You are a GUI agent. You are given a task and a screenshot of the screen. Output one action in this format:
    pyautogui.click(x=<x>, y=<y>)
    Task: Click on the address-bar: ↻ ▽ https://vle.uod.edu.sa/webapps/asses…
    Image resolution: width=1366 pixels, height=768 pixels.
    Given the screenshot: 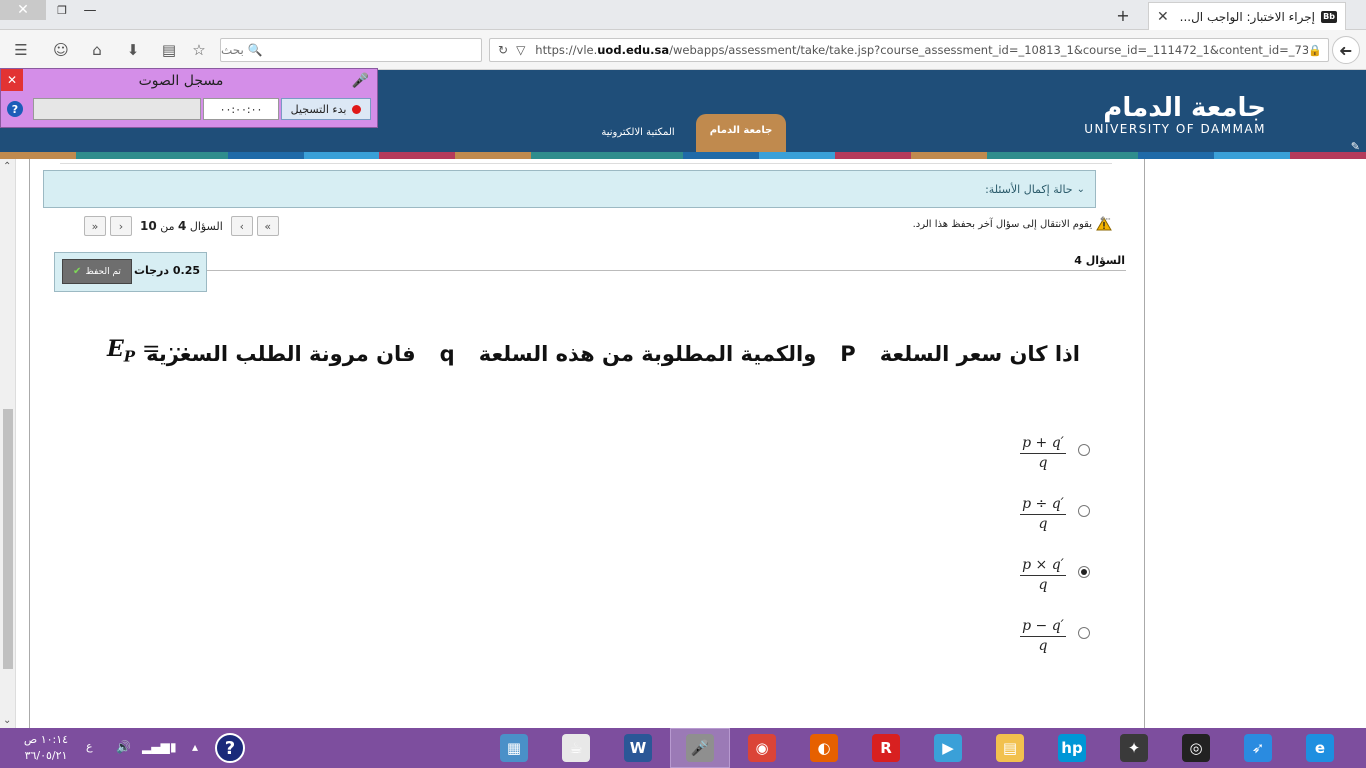 What is the action you would take?
    pyautogui.click(x=909, y=50)
    